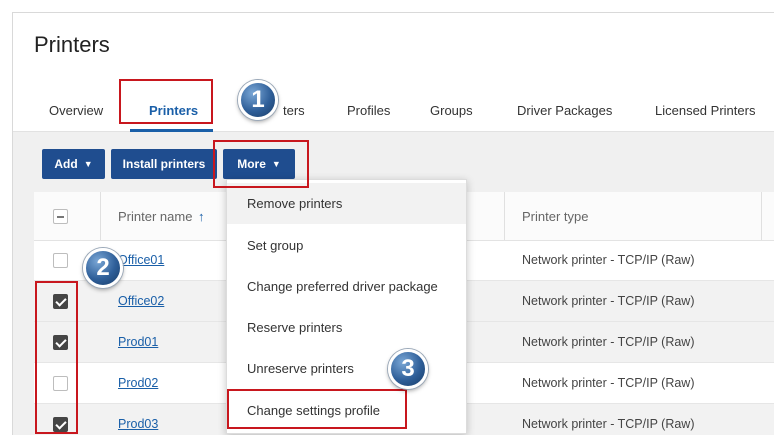  Describe the element at coordinates (346, 327) in the screenshot. I see `menu-item-reserve-printers: Reserve printers` at that location.